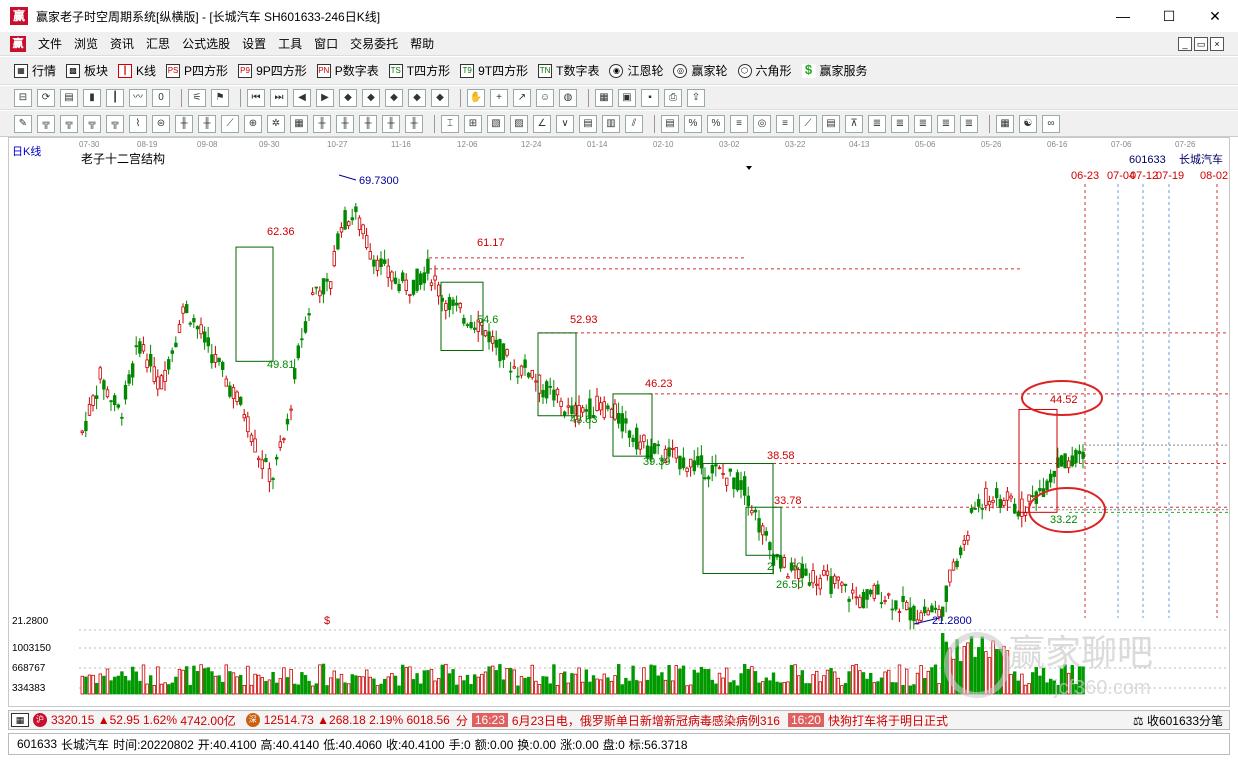  Describe the element at coordinates (1217, 43) in the screenshot. I see `mdi-close-button: ×` at that location.